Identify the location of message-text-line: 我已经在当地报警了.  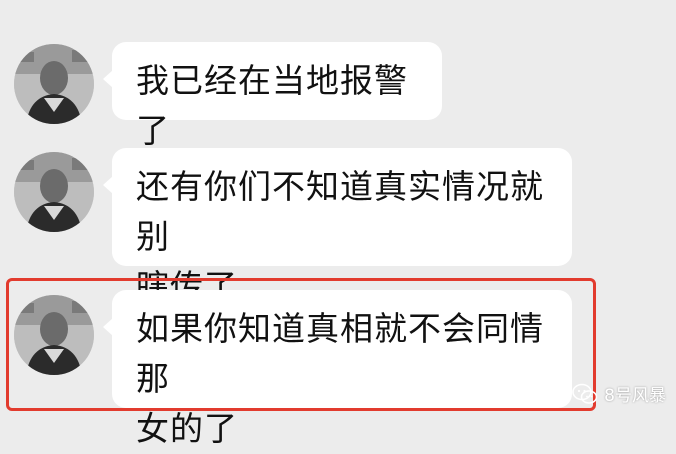
(272, 105).